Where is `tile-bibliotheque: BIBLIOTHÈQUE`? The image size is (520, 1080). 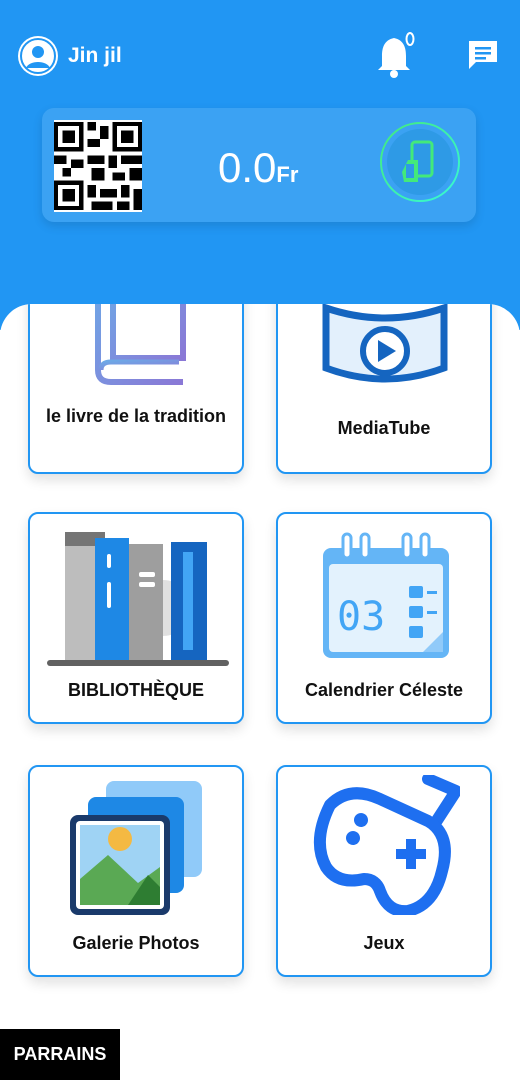
tile-bibliotheque: BIBLIOTHÈQUE is located at coordinates (136, 618).